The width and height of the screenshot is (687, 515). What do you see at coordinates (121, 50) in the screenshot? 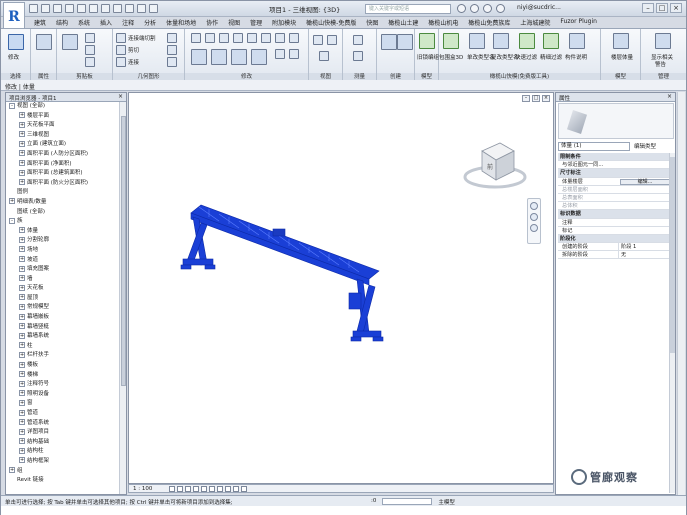
I see `cut-geometry-icon` at bounding box center [121, 50].